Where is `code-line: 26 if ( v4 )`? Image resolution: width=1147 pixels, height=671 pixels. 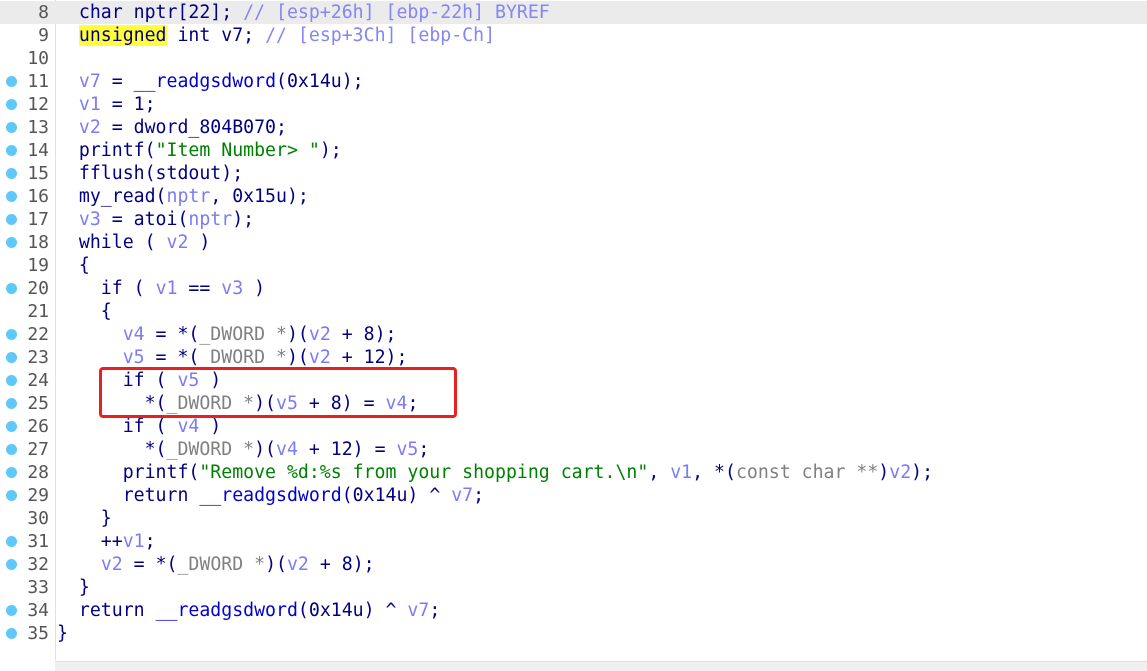 code-line: 26 if ( v4 ) is located at coordinates (573, 426).